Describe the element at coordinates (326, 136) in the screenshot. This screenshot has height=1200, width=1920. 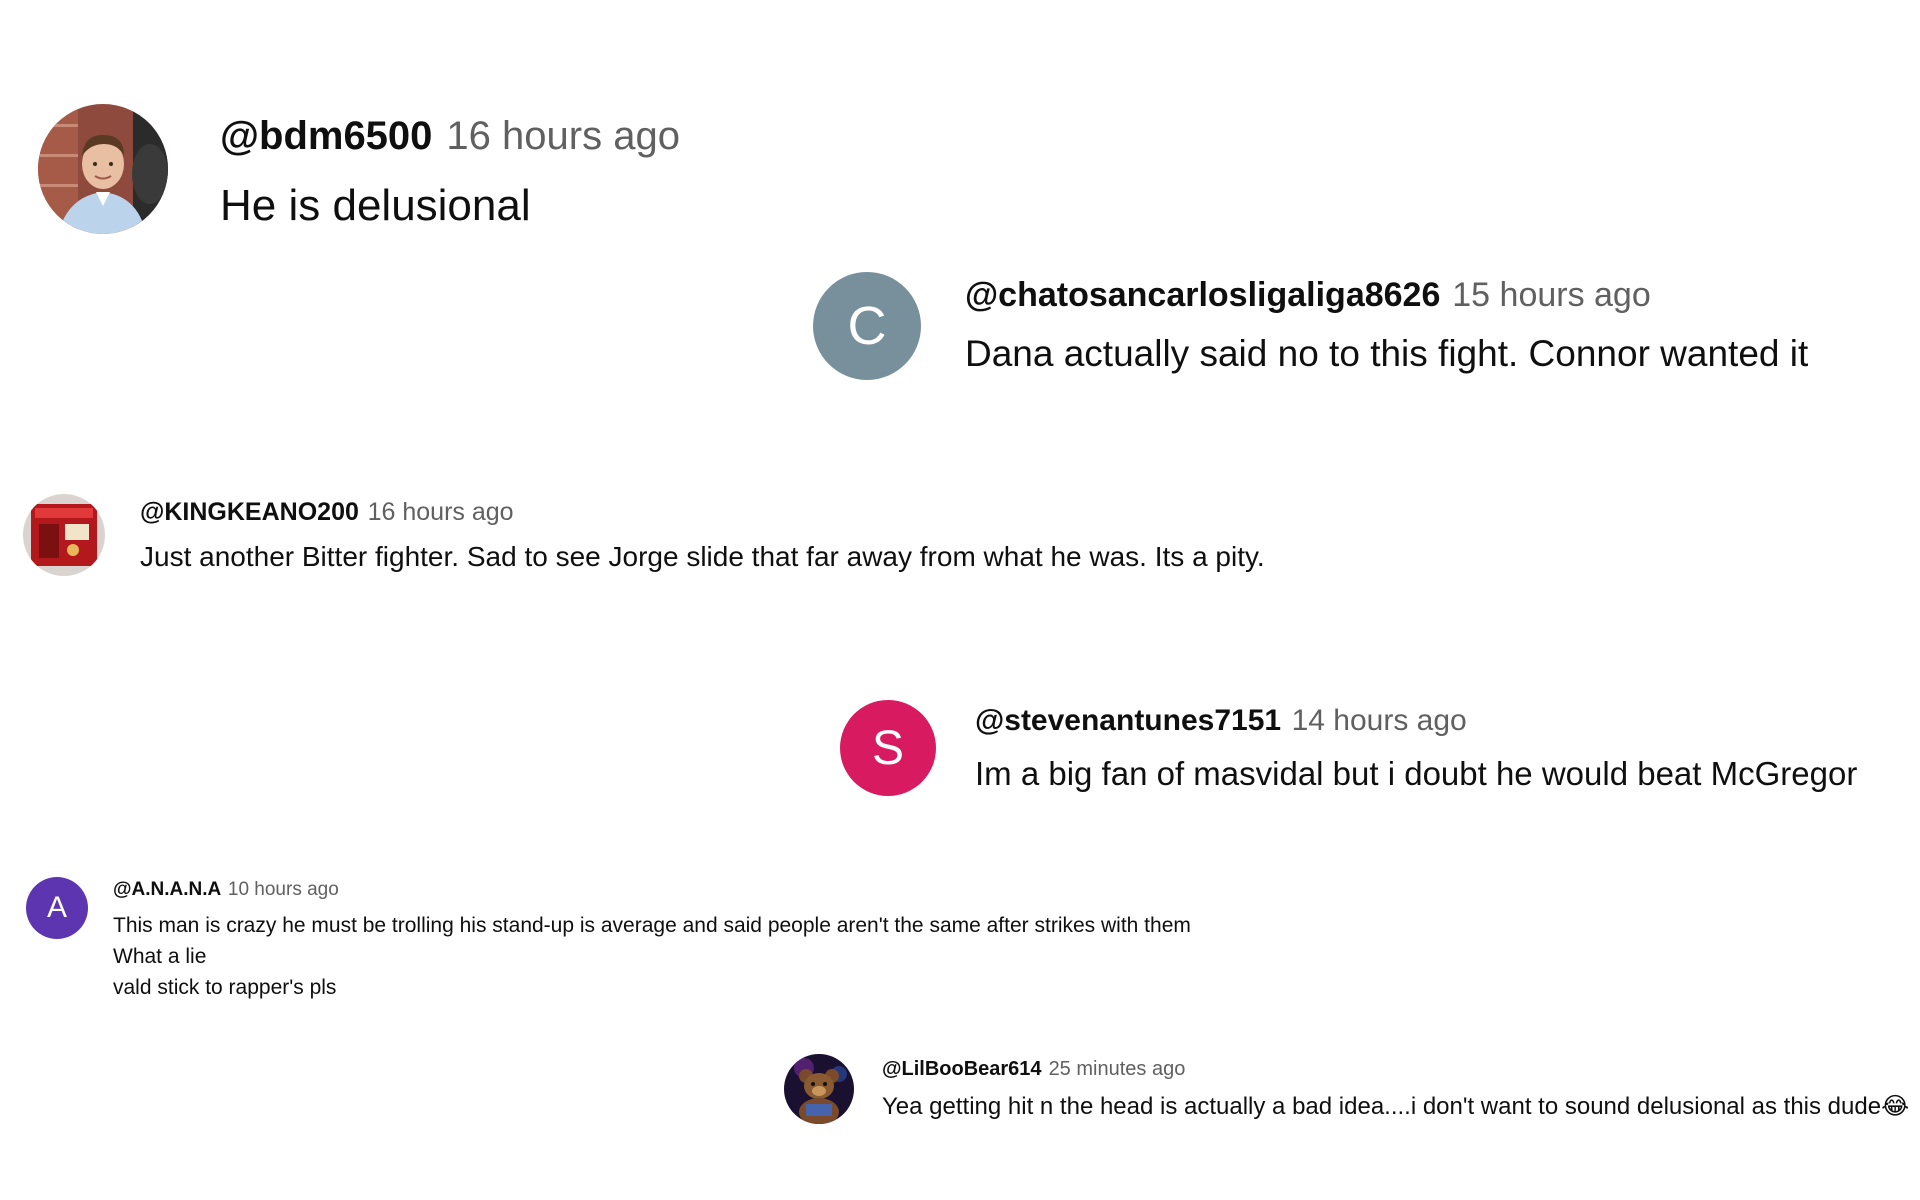
I see `comment-author: @bdm6500` at that location.